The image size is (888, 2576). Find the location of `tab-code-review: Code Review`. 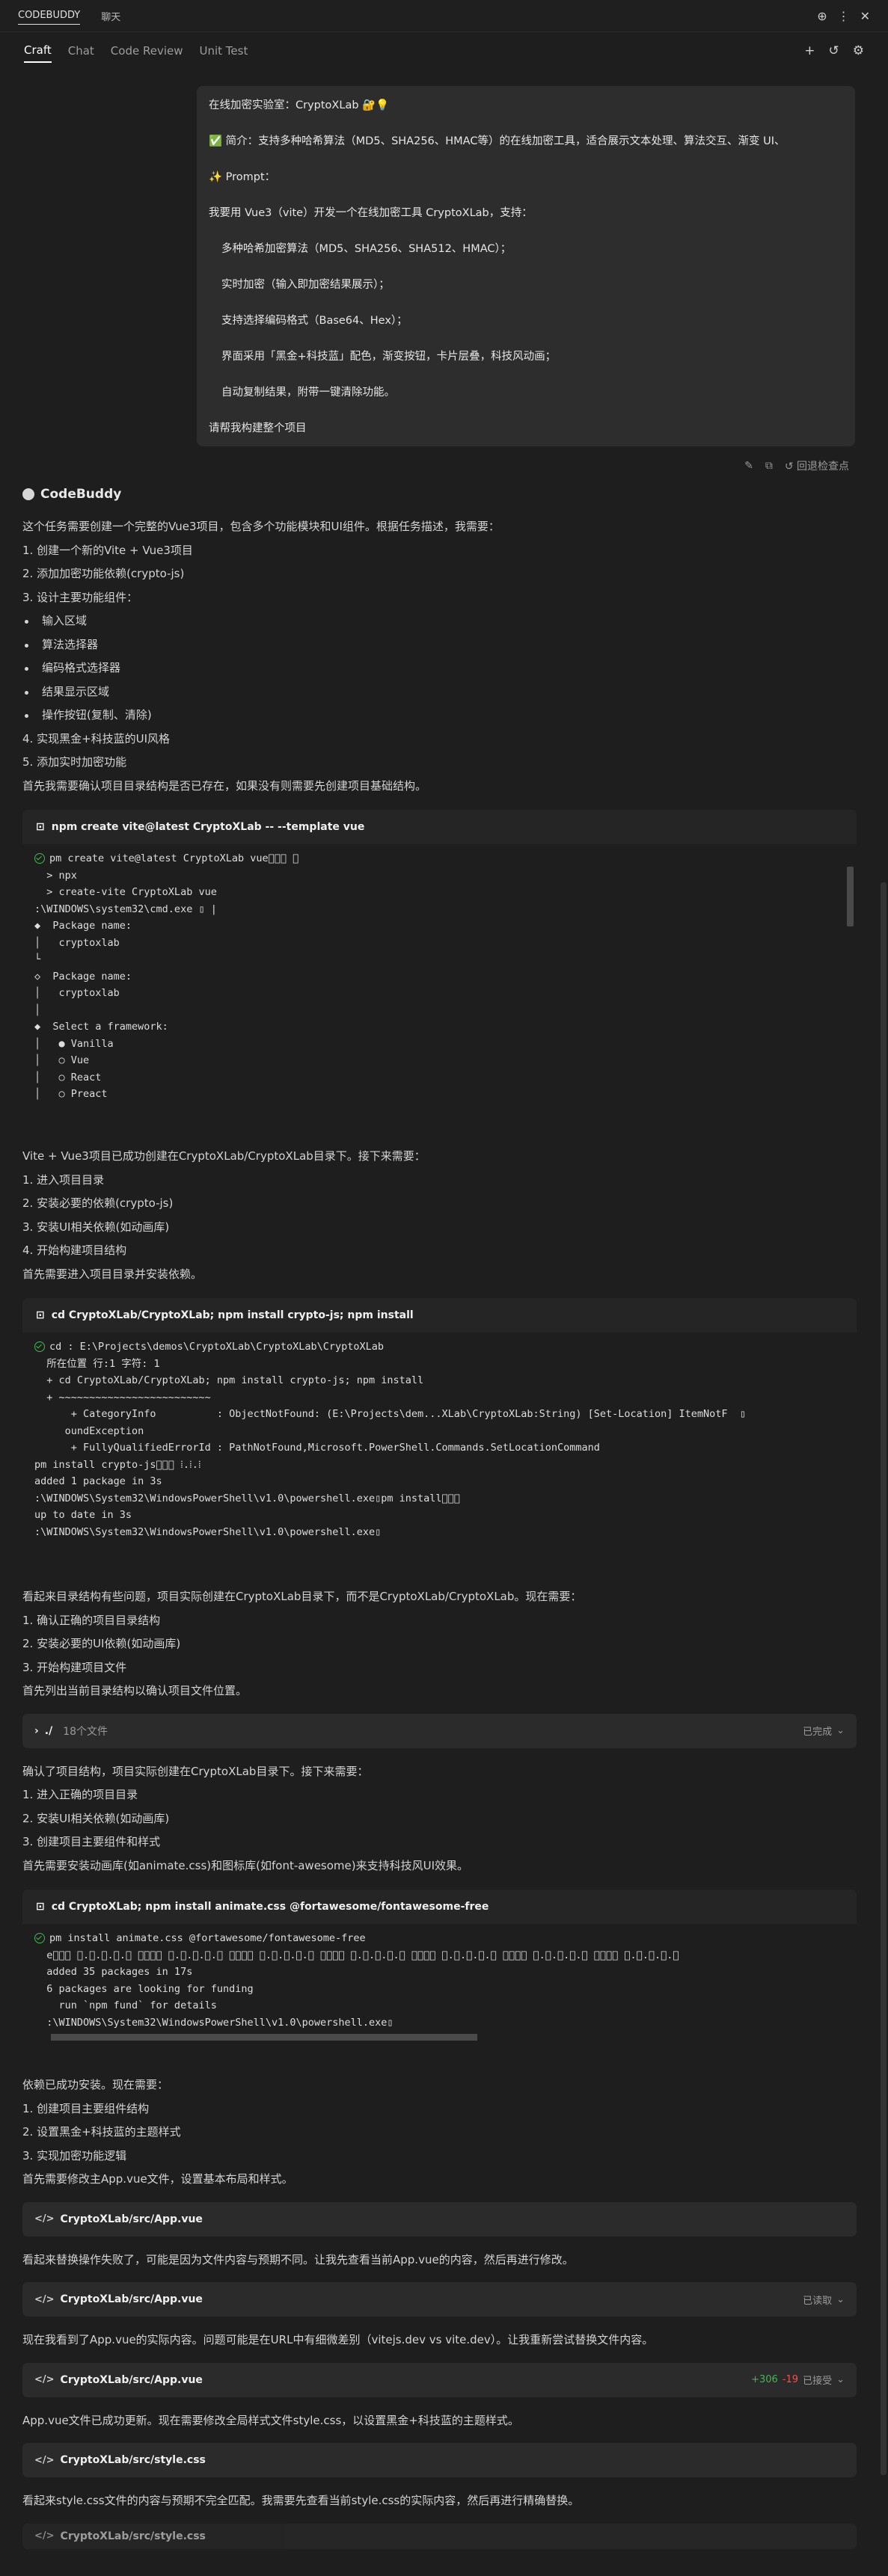

tab-code-review: Code Review is located at coordinates (147, 51).